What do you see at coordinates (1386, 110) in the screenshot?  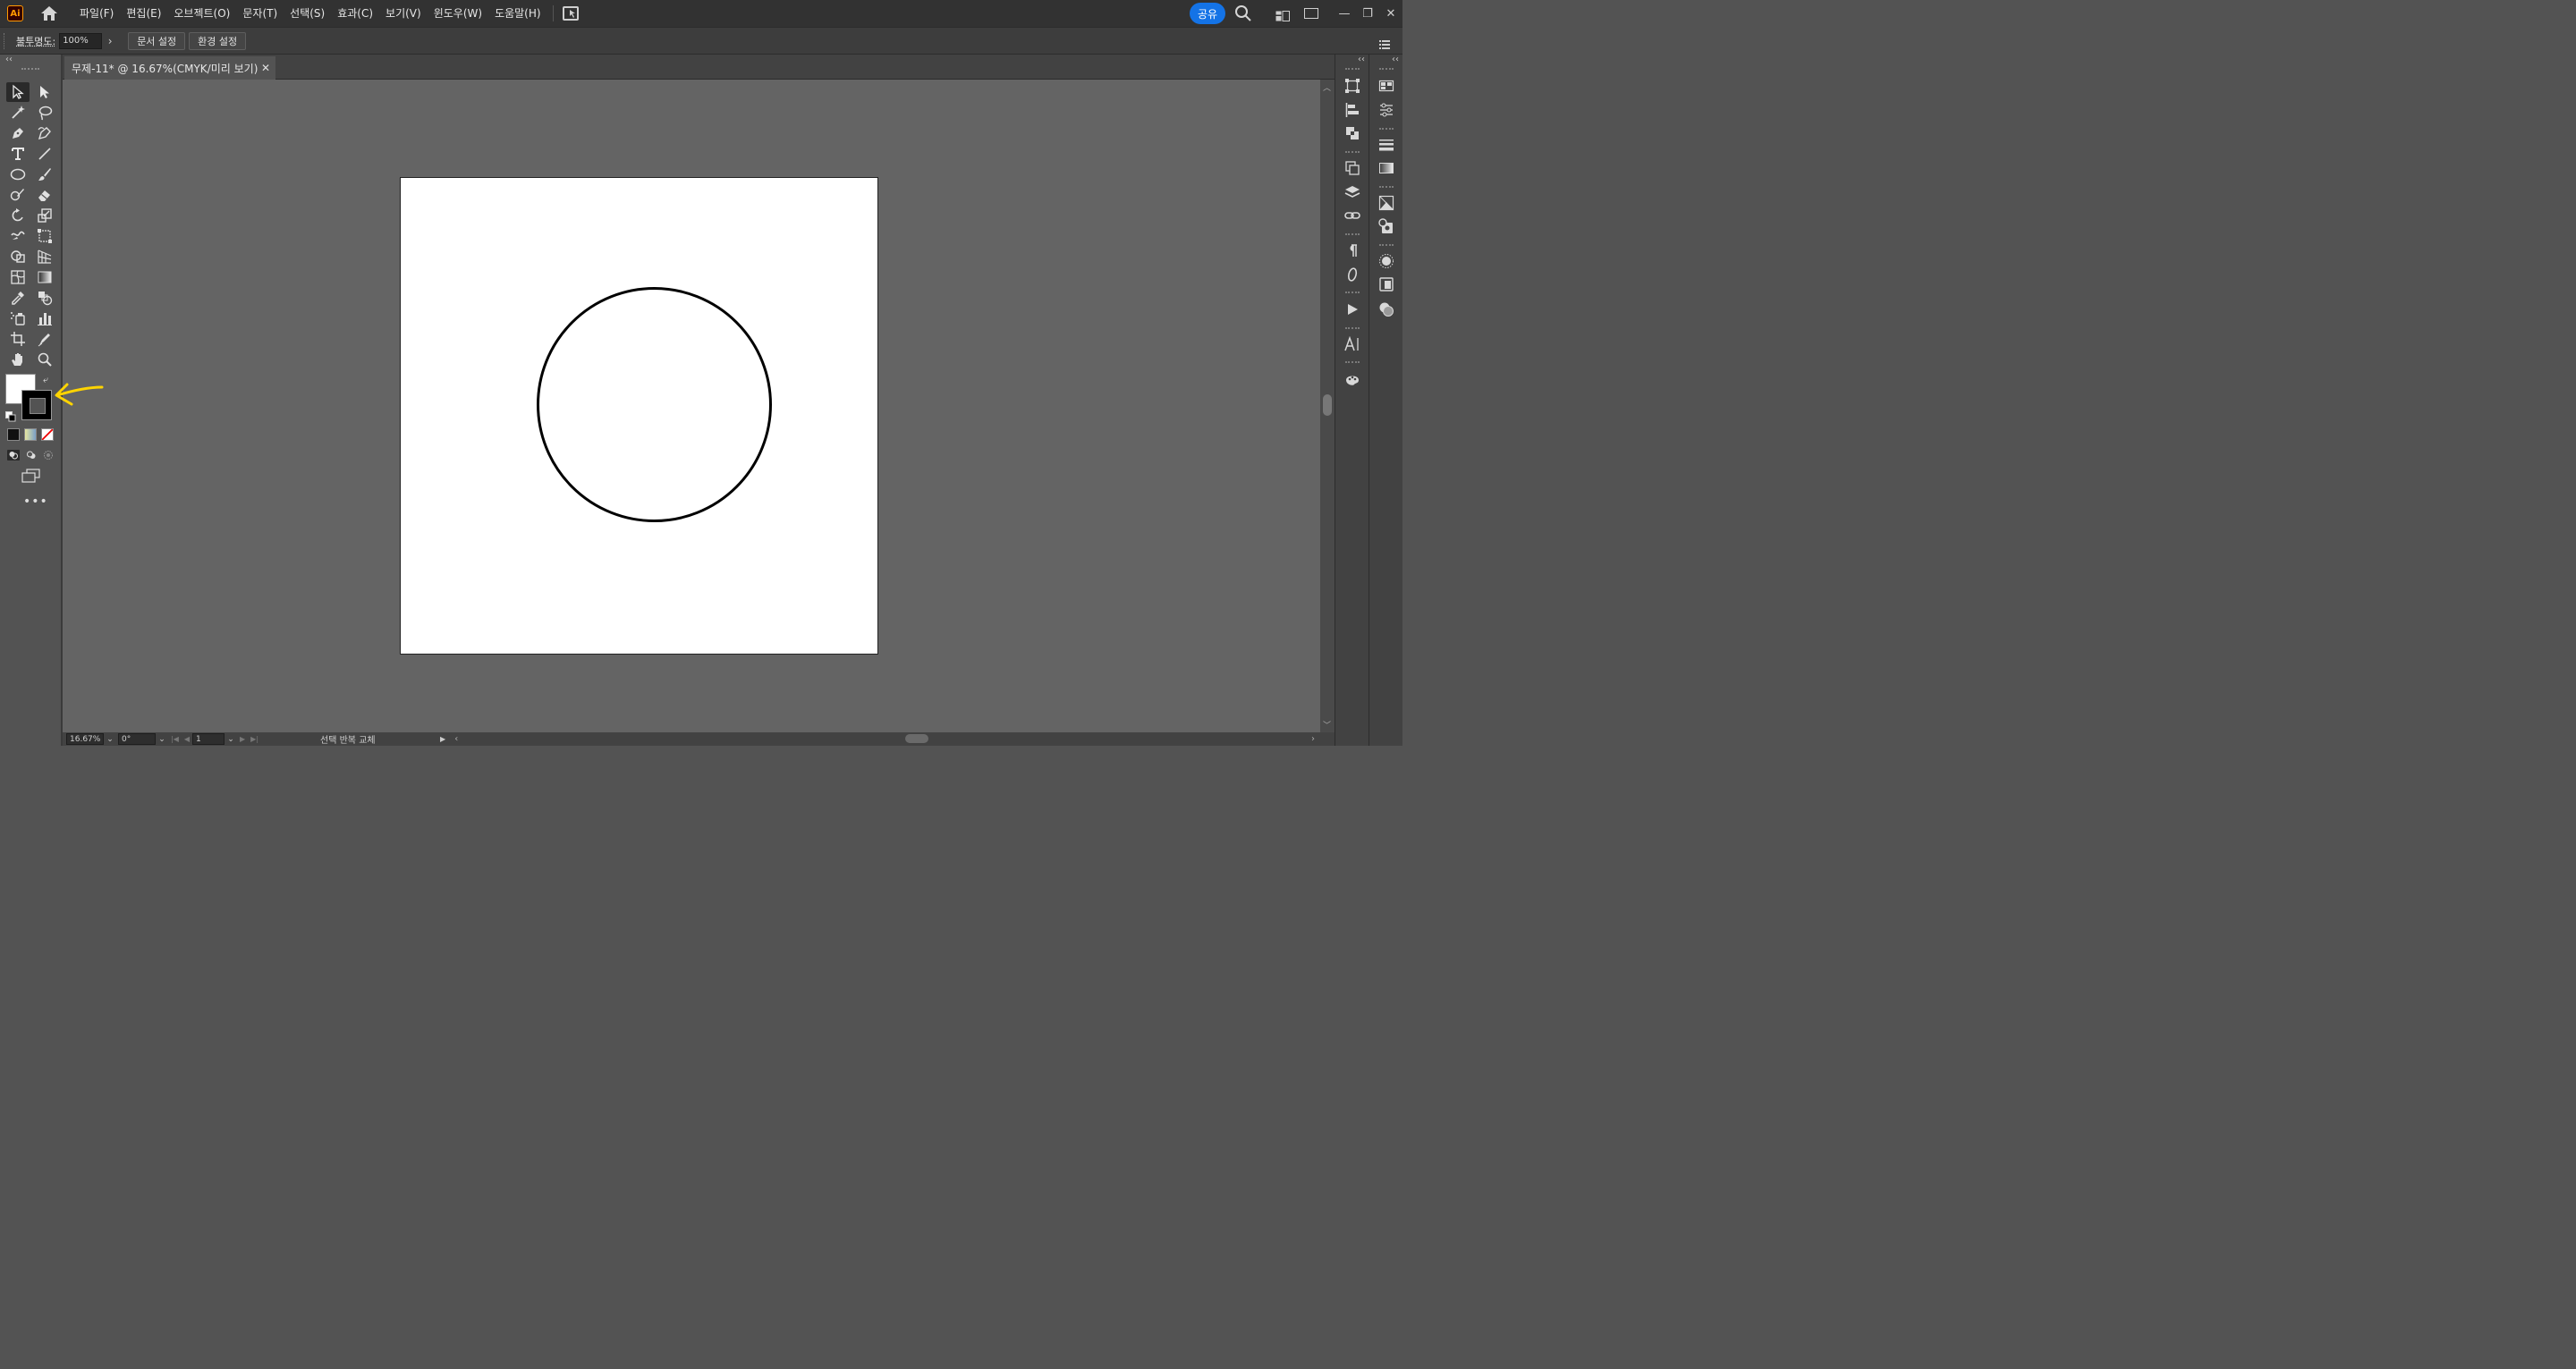 I see `properties-panel-icon` at bounding box center [1386, 110].